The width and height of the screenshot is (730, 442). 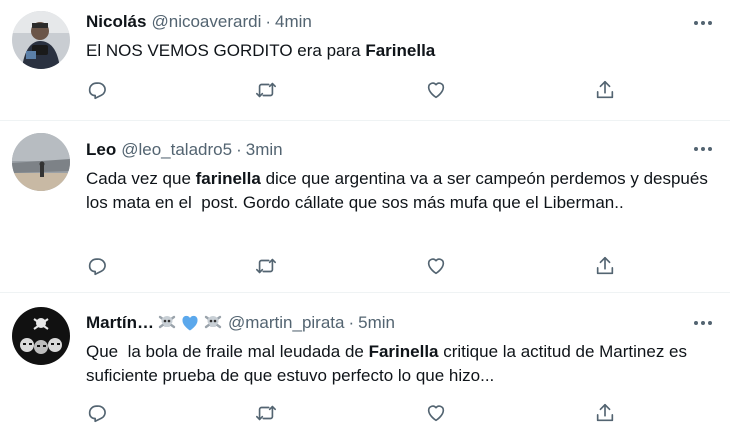 I want to click on timestamp: 5min, so click(x=376, y=323).